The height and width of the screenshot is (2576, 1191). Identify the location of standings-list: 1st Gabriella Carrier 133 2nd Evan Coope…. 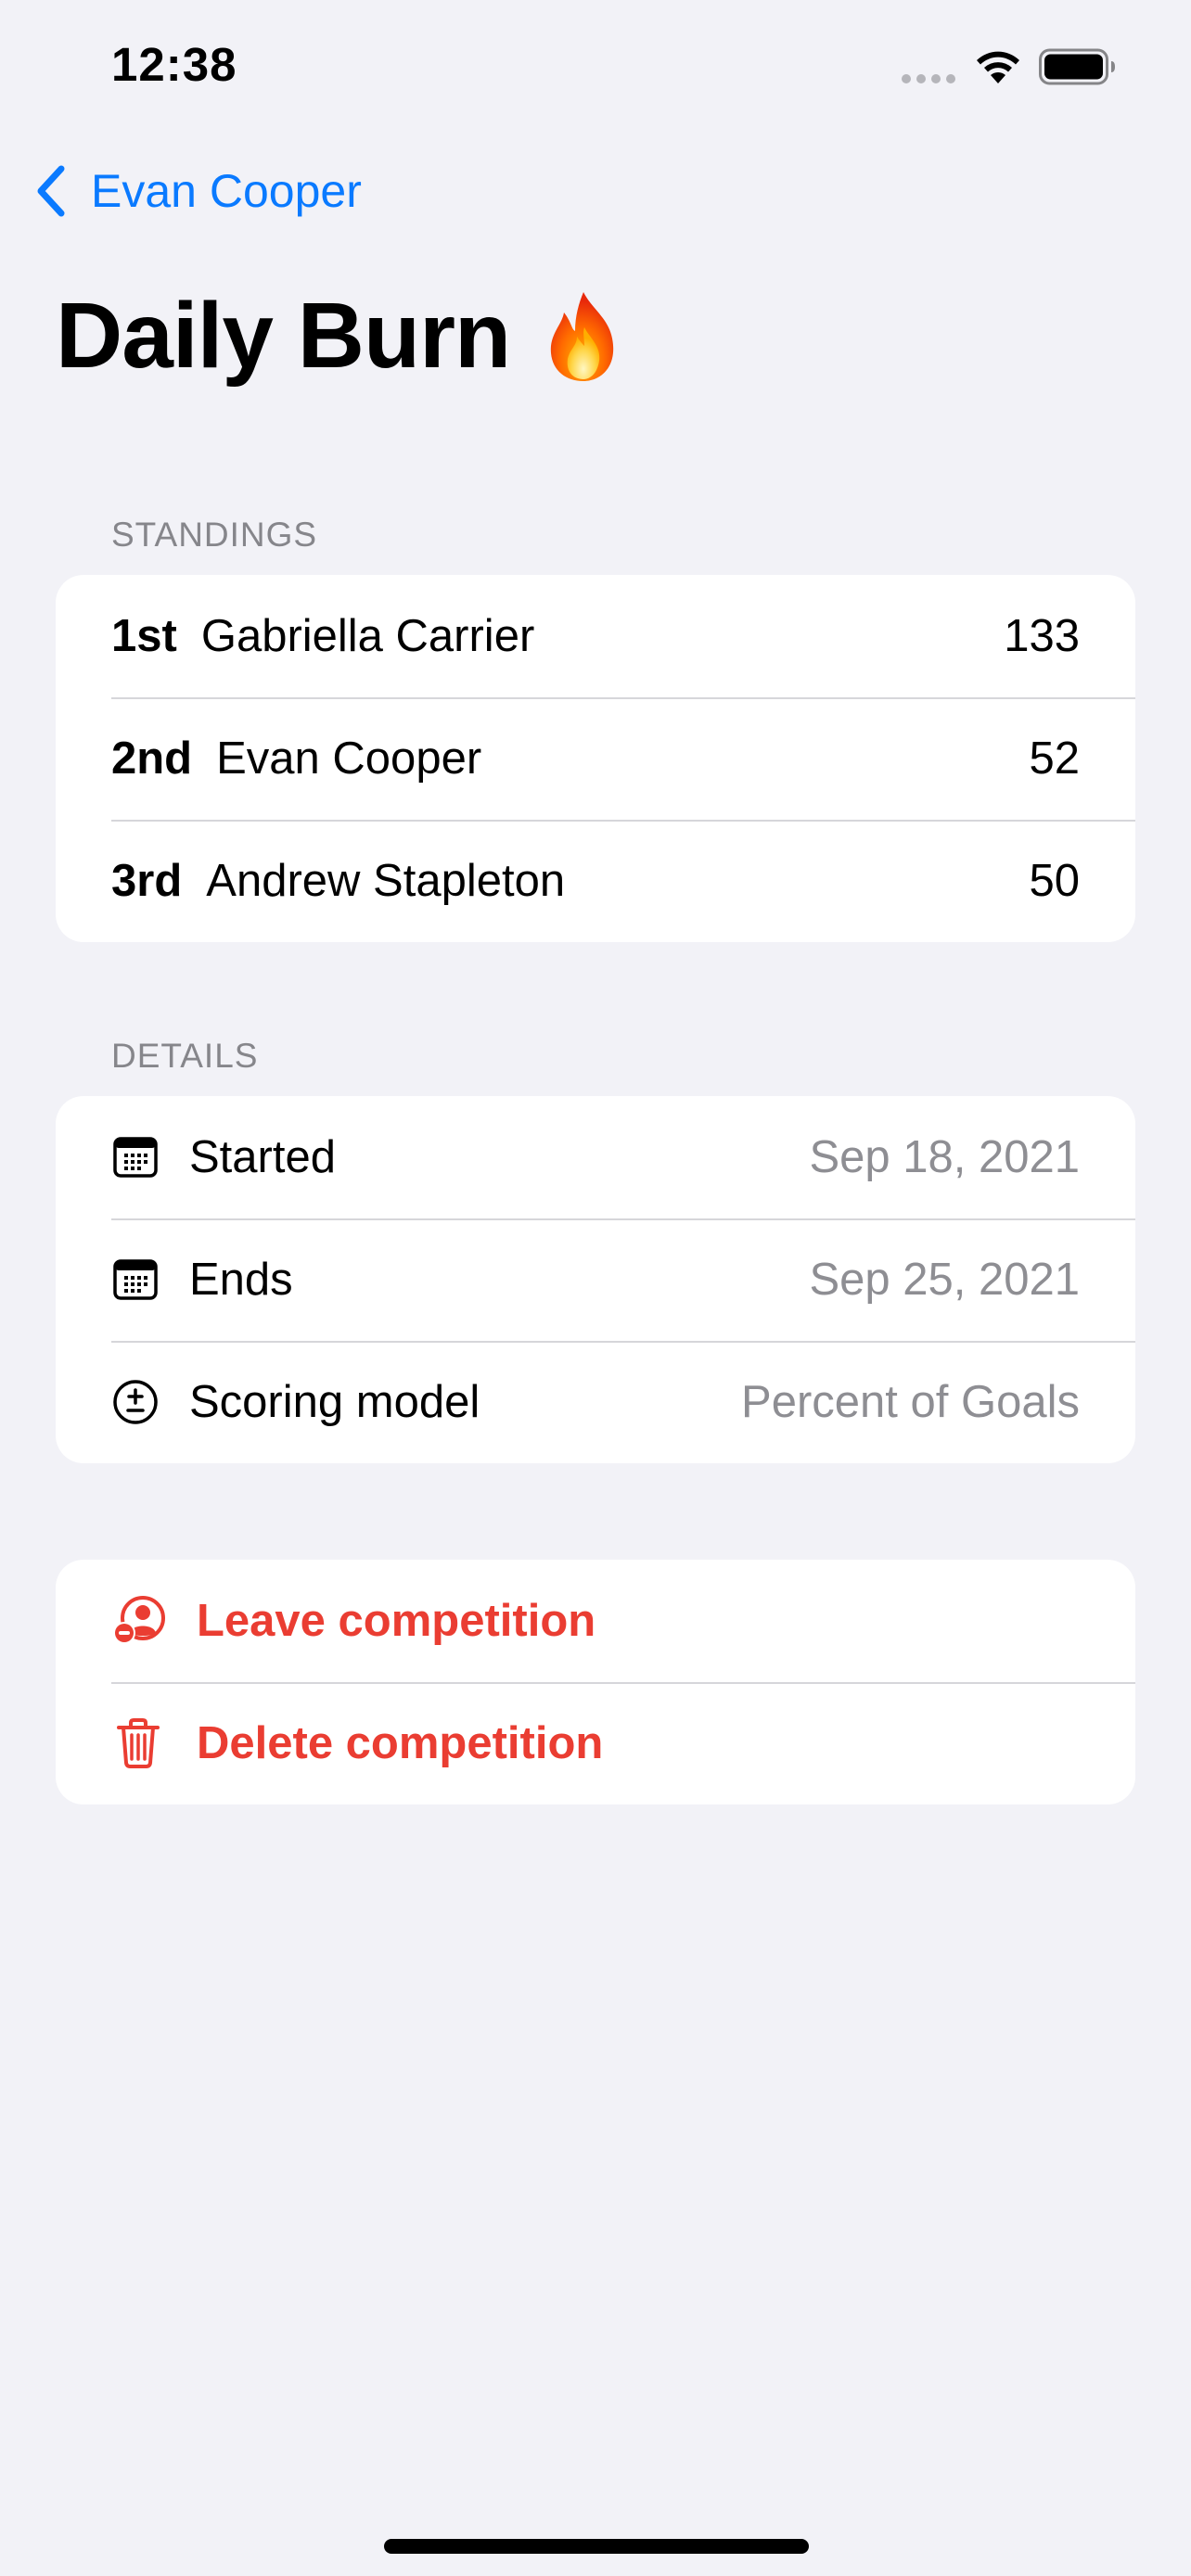
(595, 759).